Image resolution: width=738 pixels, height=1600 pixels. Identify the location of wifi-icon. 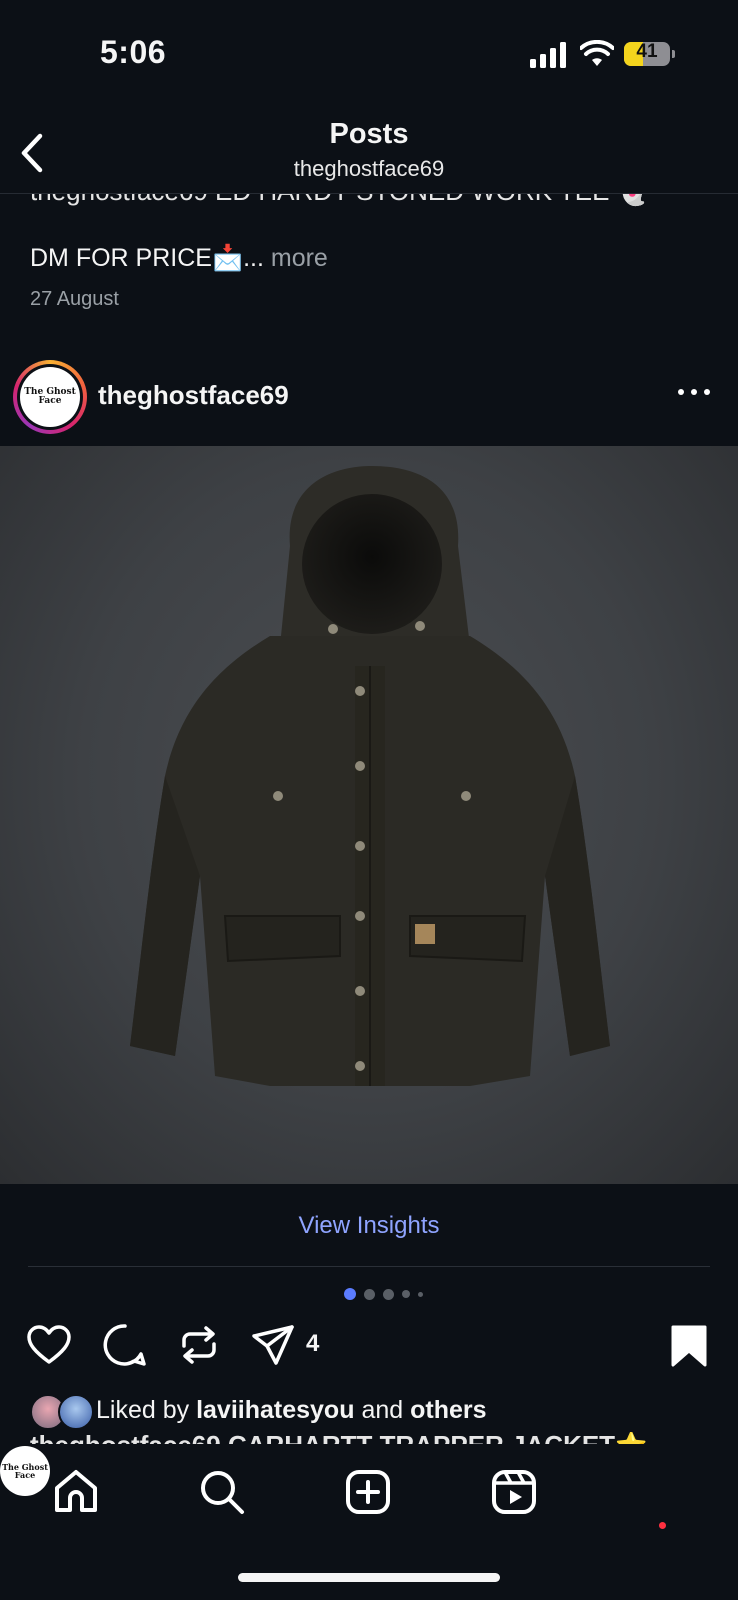
(597, 53).